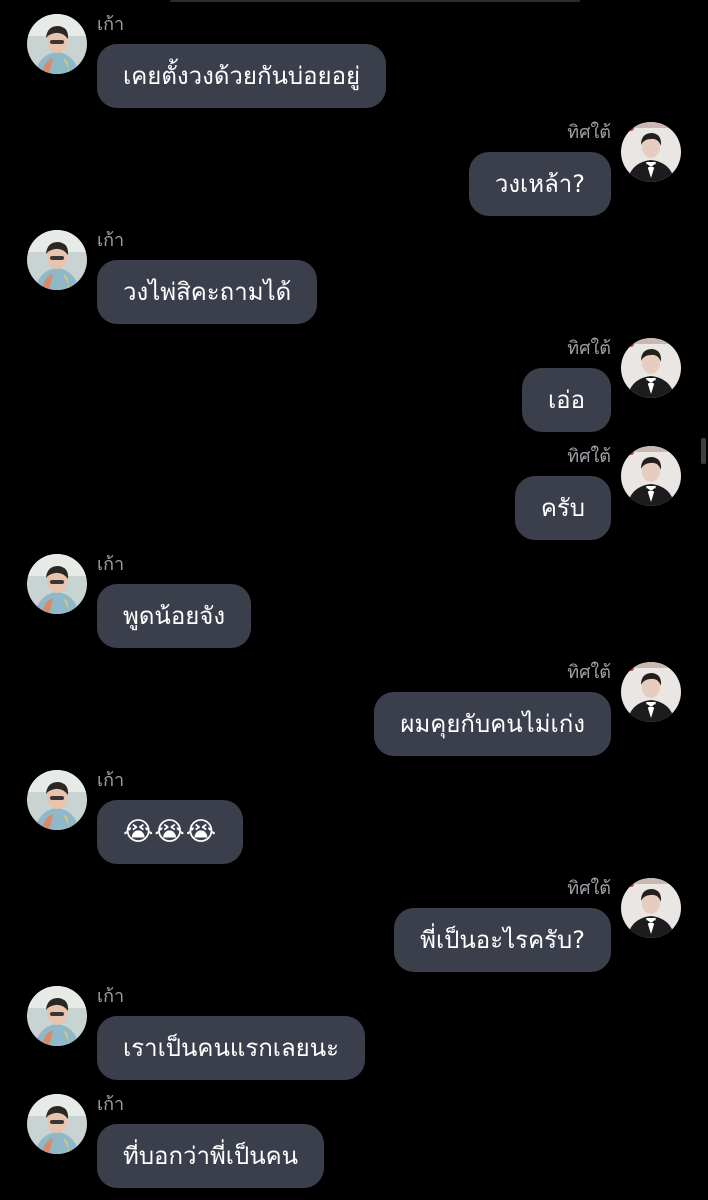 This screenshot has height=1200, width=708. Describe the element at coordinates (174, 616) in the screenshot. I see `message-bubble: พูดน้อยจัง` at that location.